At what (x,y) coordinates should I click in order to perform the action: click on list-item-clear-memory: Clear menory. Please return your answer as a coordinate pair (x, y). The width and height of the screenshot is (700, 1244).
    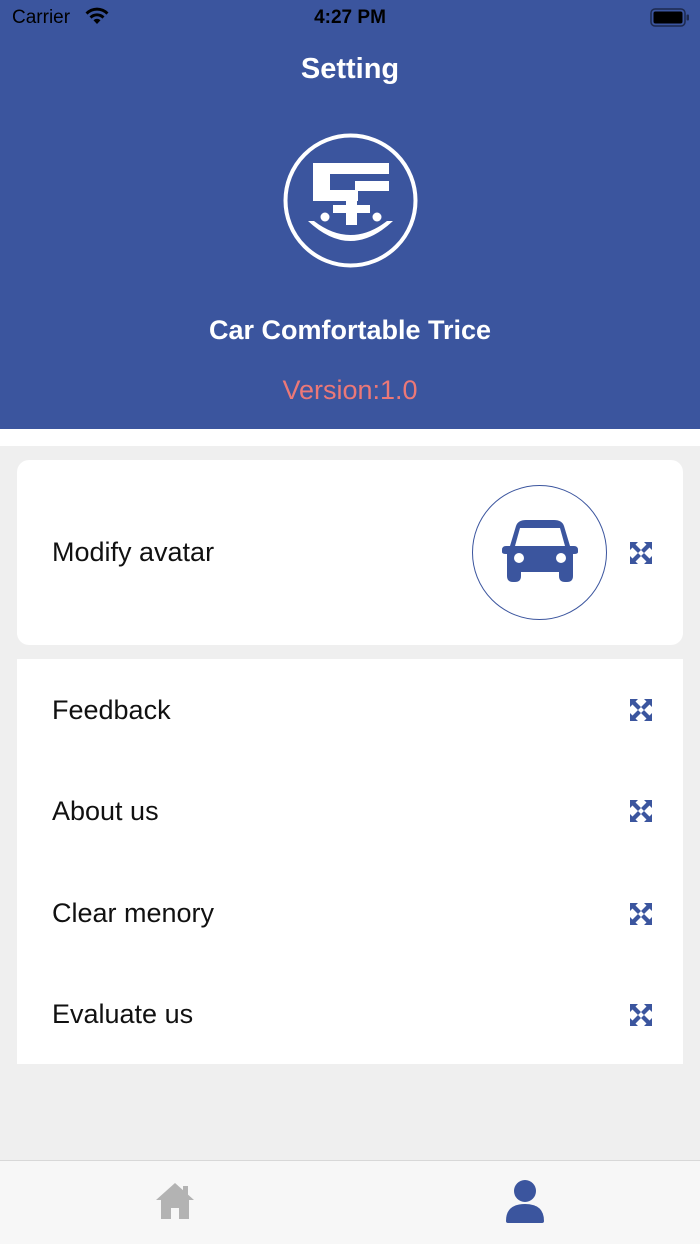
    Looking at the image, I should click on (350, 911).